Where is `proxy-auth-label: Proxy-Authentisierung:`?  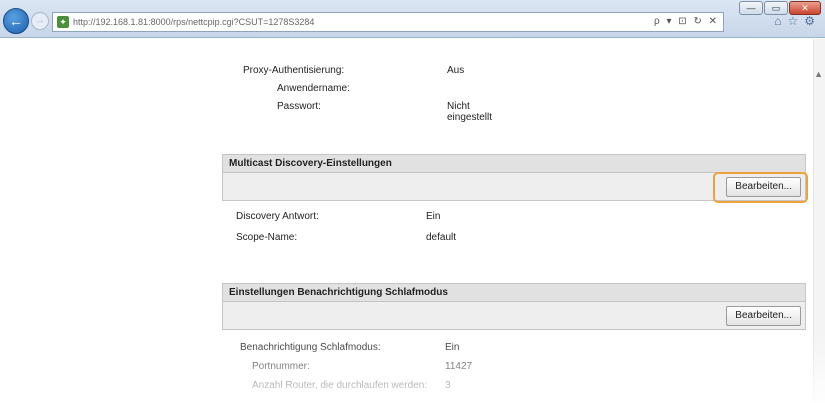 proxy-auth-label: Proxy-Authentisierung: is located at coordinates (294, 70).